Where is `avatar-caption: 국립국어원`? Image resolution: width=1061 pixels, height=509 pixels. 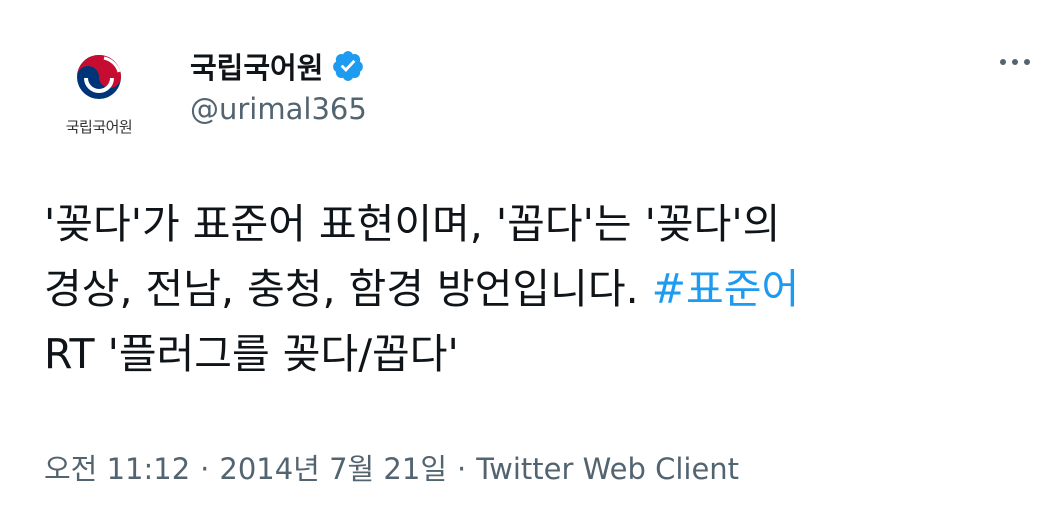
avatar-caption: 국립국어원 is located at coordinates (99, 127).